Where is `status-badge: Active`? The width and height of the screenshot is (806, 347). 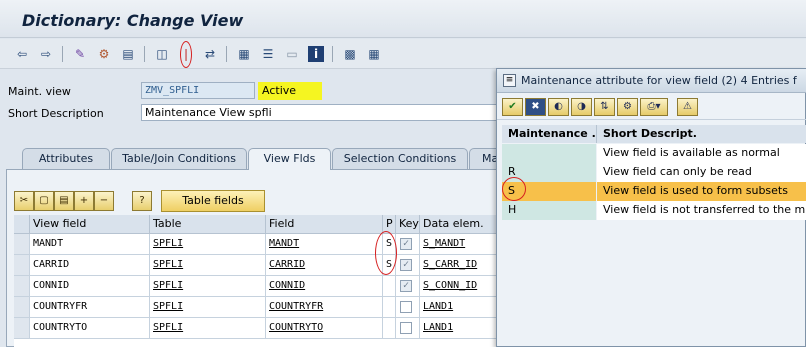
status-badge: Active is located at coordinates (290, 91).